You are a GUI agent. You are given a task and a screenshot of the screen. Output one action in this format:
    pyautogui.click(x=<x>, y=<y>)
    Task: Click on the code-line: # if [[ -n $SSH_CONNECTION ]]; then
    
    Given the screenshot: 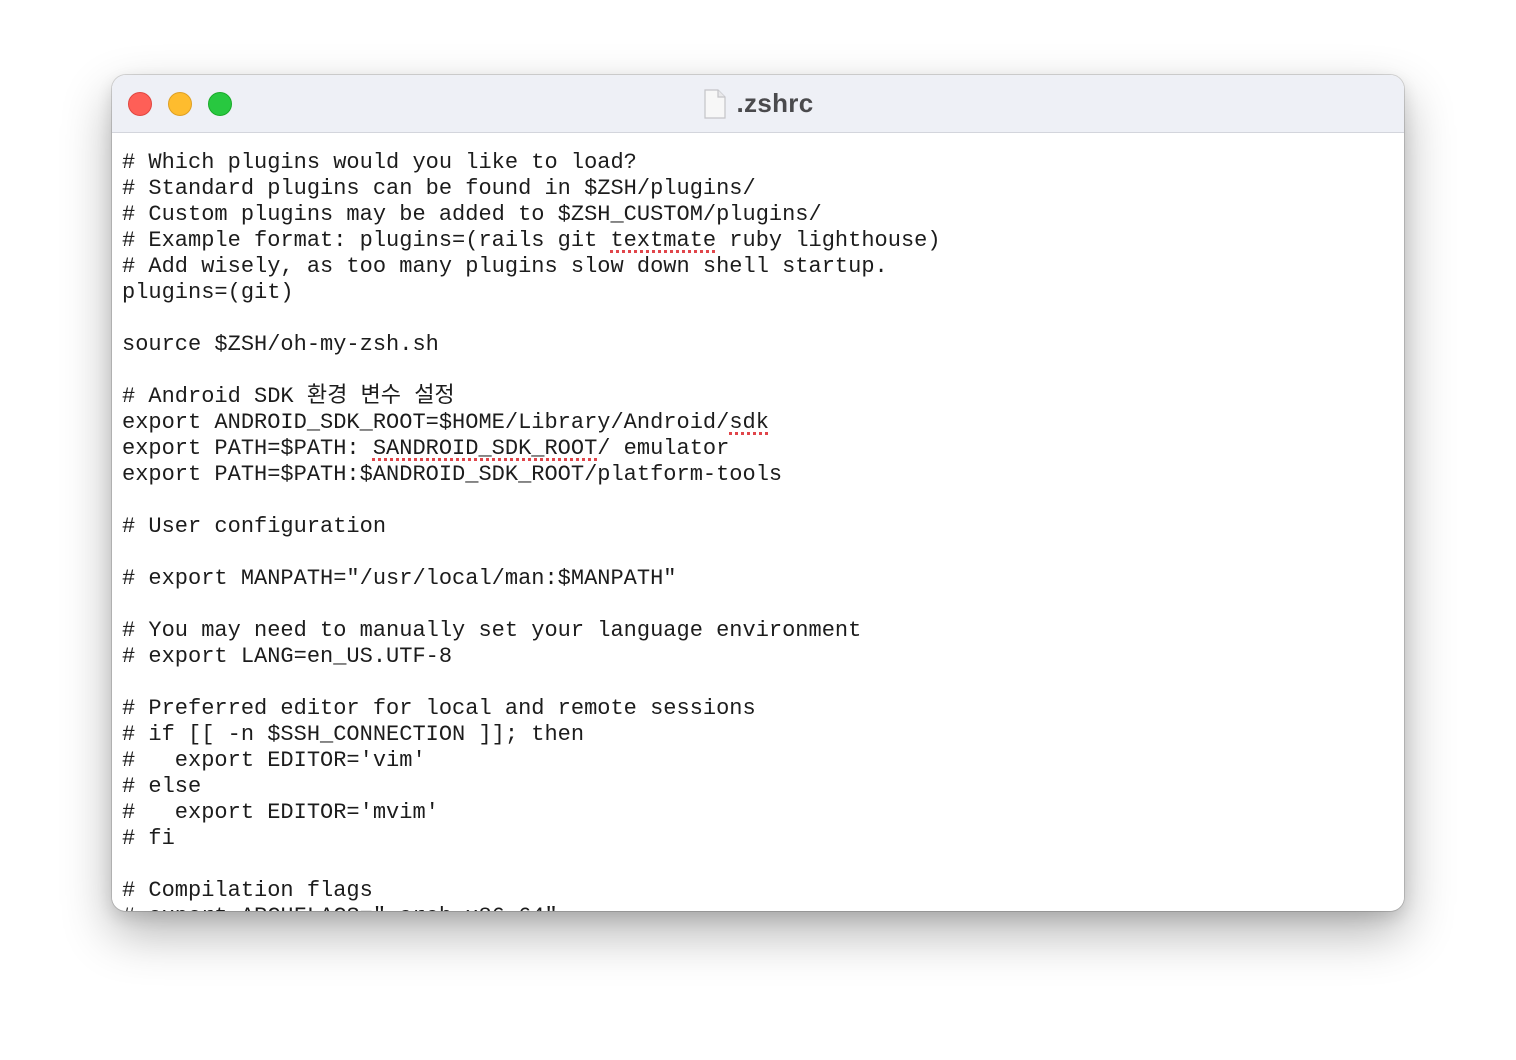 What is the action you would take?
    pyautogui.click(x=353, y=734)
    